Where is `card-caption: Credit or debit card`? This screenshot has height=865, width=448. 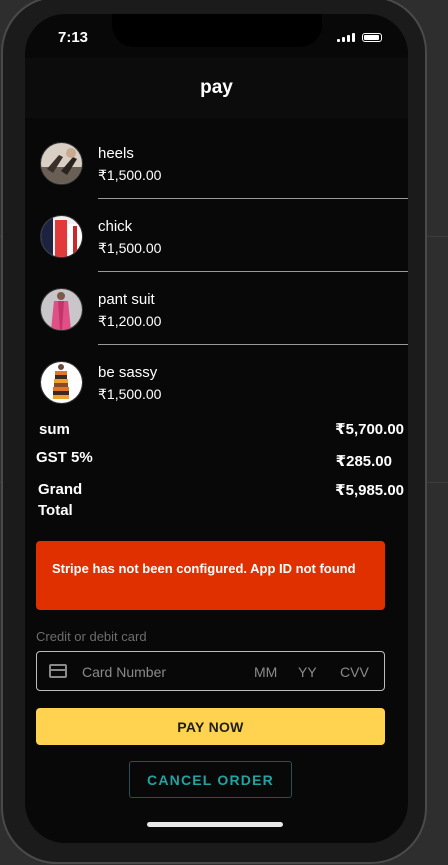 card-caption: Credit or debit card is located at coordinates (91, 636).